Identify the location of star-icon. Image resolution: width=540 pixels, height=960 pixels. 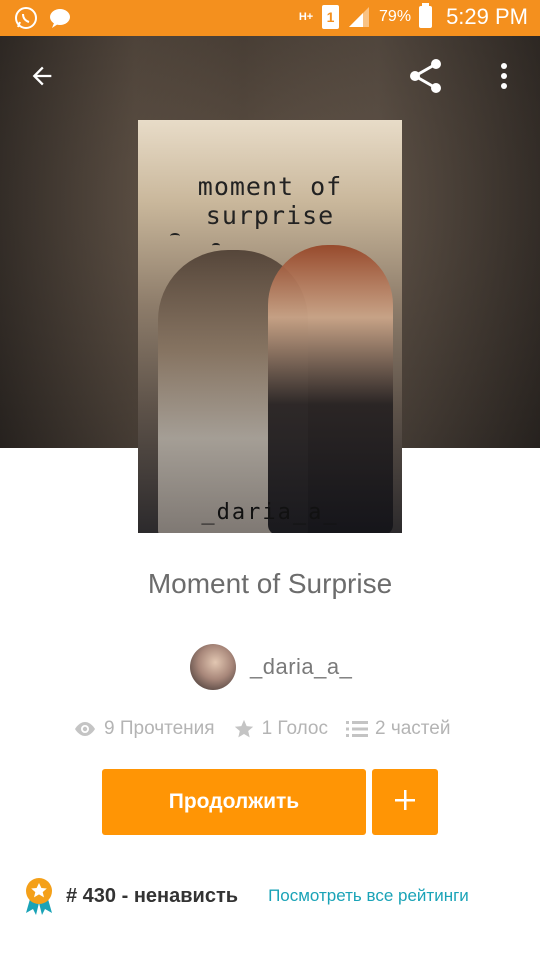
(244, 729).